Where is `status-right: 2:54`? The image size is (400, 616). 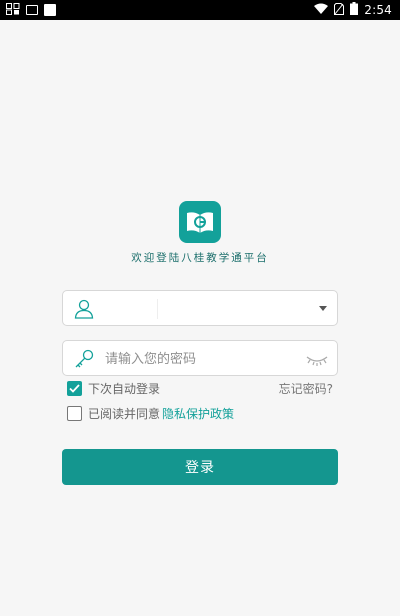
status-right: 2:54 is located at coordinates (353, 10).